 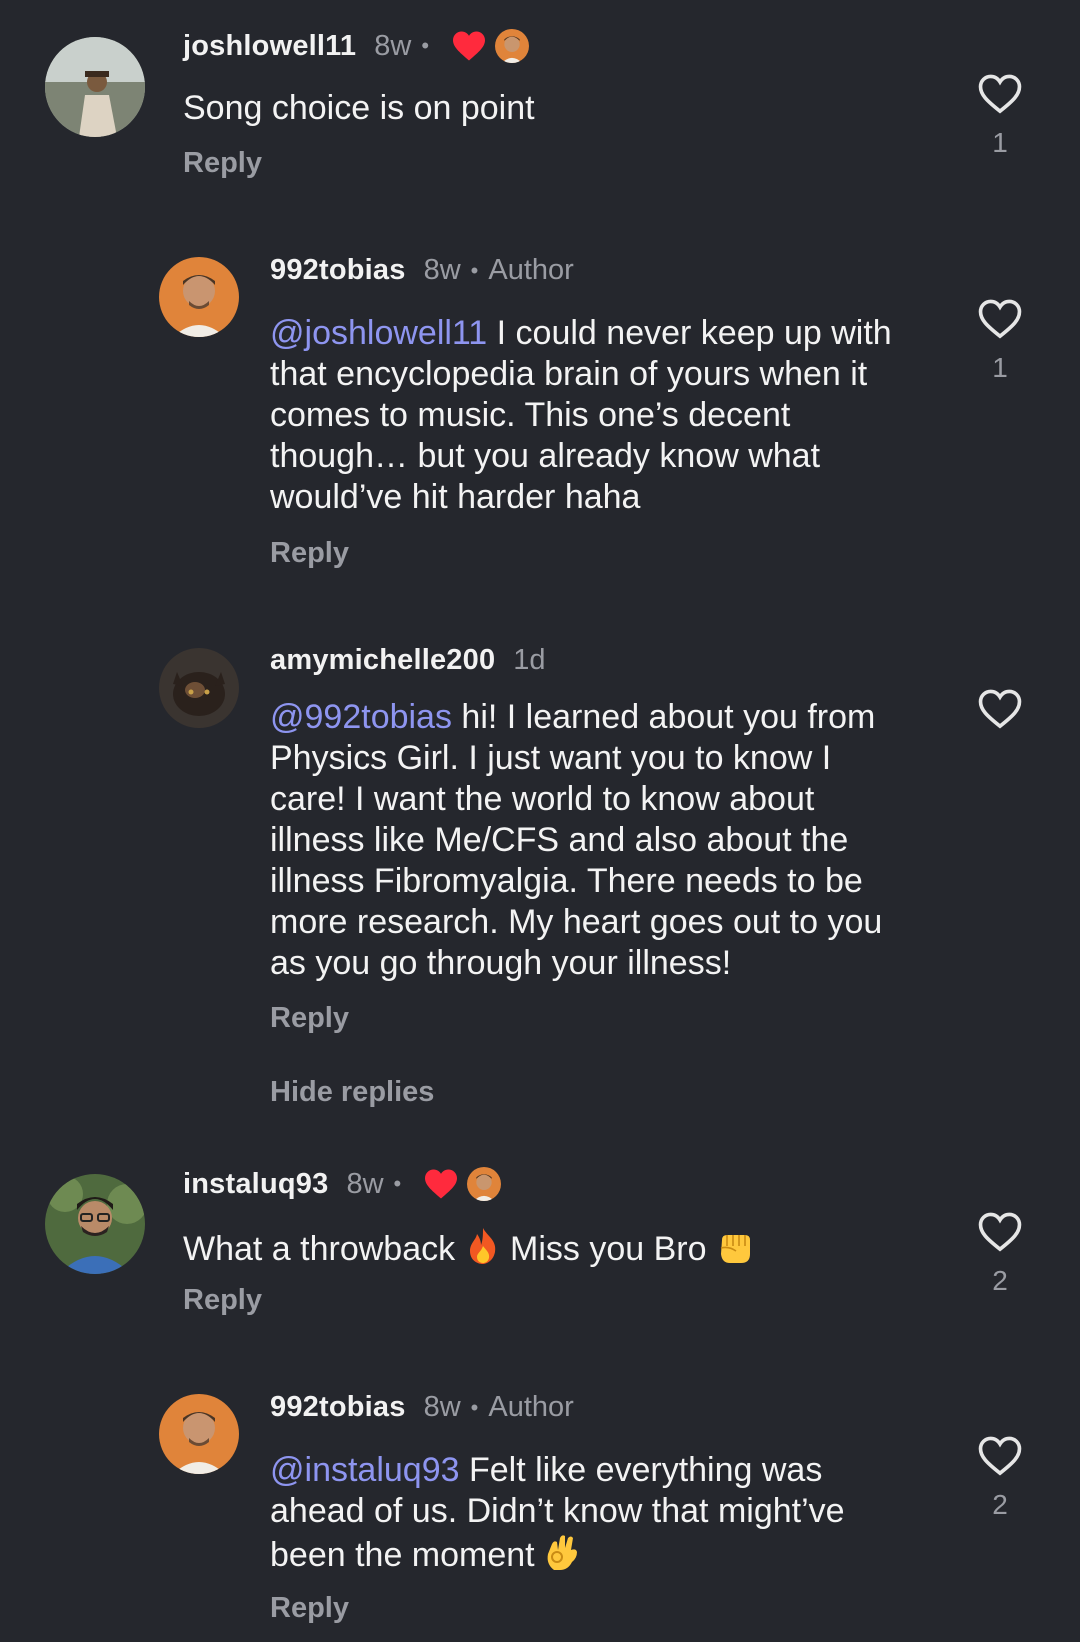 What do you see at coordinates (557, 1511) in the screenshot?
I see `text-line: ahead of us. Didn’t know that might’ve` at bounding box center [557, 1511].